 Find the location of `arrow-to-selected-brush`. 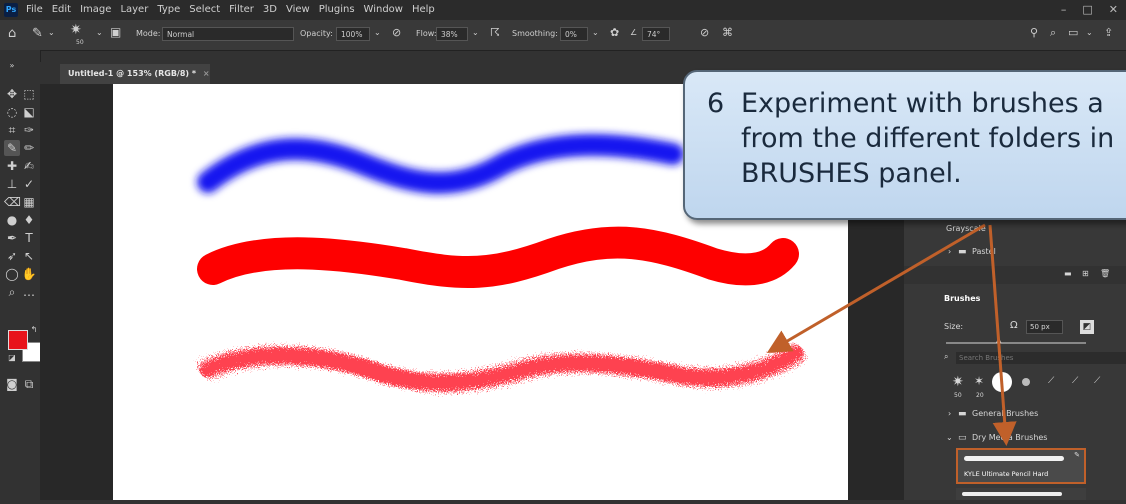

arrow-to-selected-brush is located at coordinates (1002, 335).